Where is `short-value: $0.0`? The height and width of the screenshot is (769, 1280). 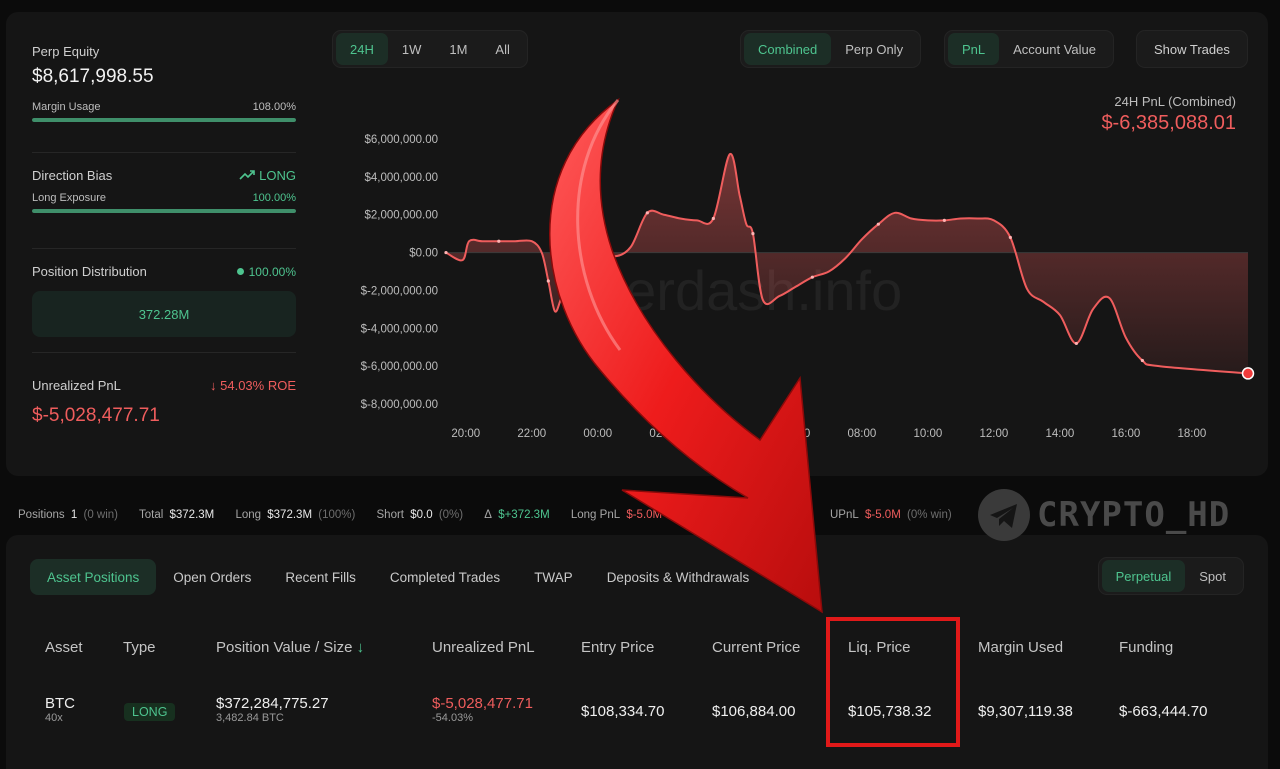
short-value: $0.0 is located at coordinates (421, 515).